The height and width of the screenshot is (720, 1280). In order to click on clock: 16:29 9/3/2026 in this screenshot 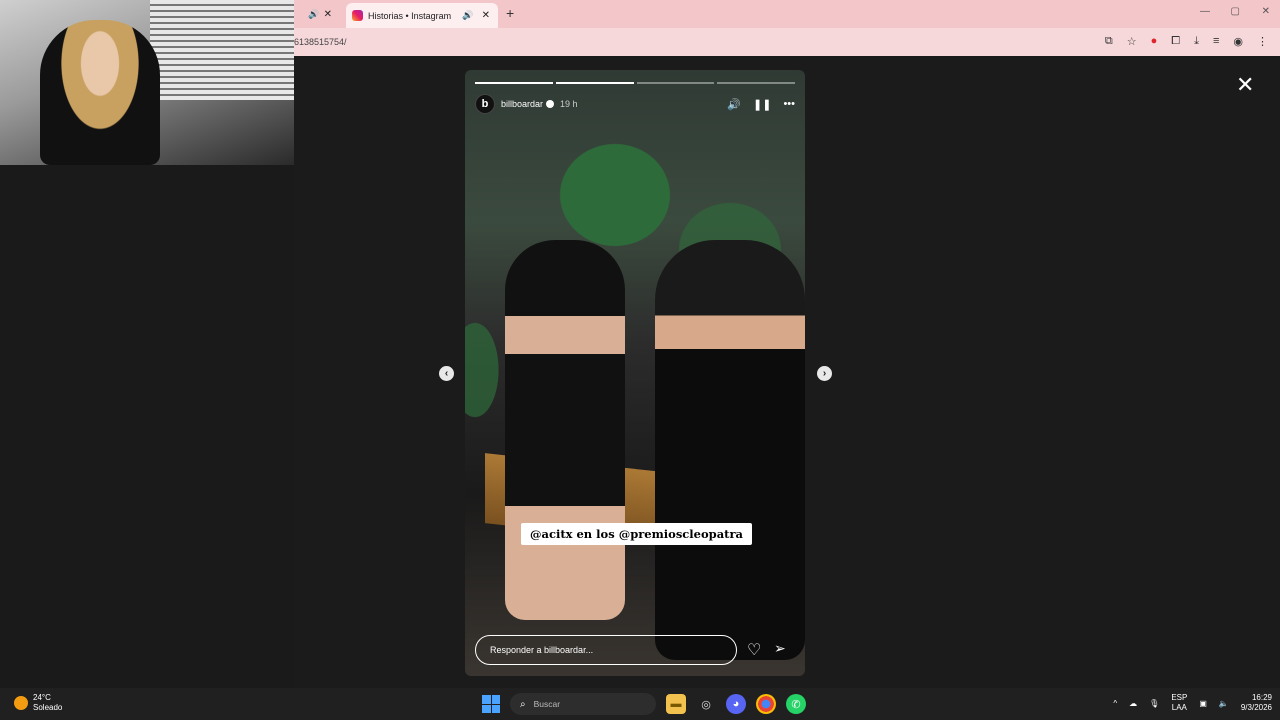, I will do `click(1256, 703)`.